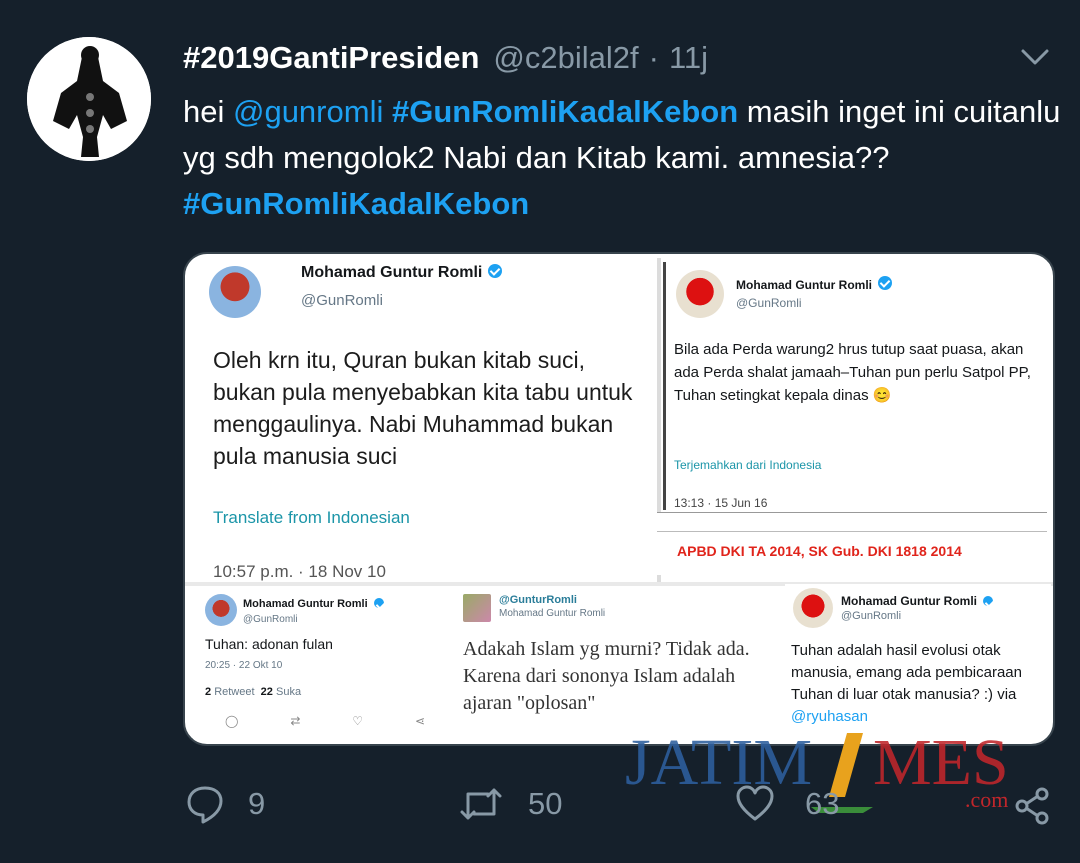 Image resolution: width=1080 pixels, height=863 pixels. Describe the element at coordinates (688, 58) in the screenshot. I see `tweet-time: 11j` at that location.